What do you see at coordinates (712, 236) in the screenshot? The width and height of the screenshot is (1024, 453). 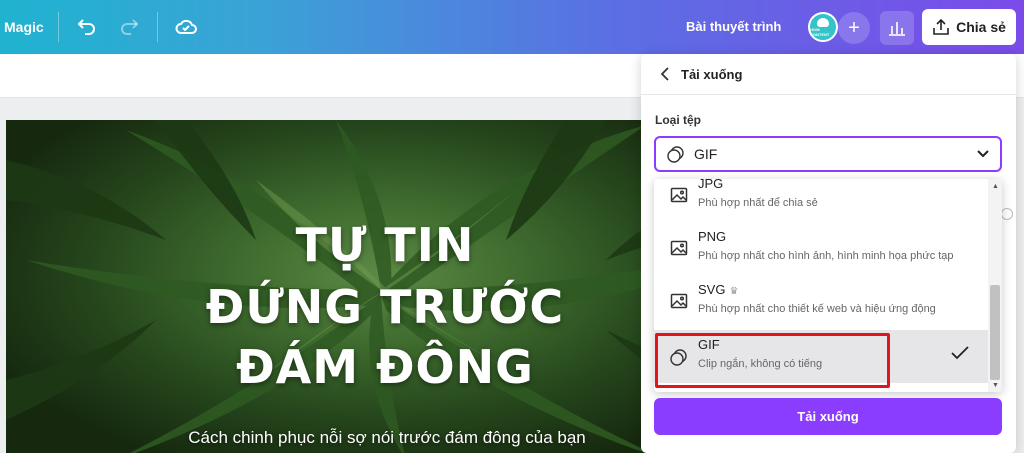 I see `option-name: PNG` at bounding box center [712, 236].